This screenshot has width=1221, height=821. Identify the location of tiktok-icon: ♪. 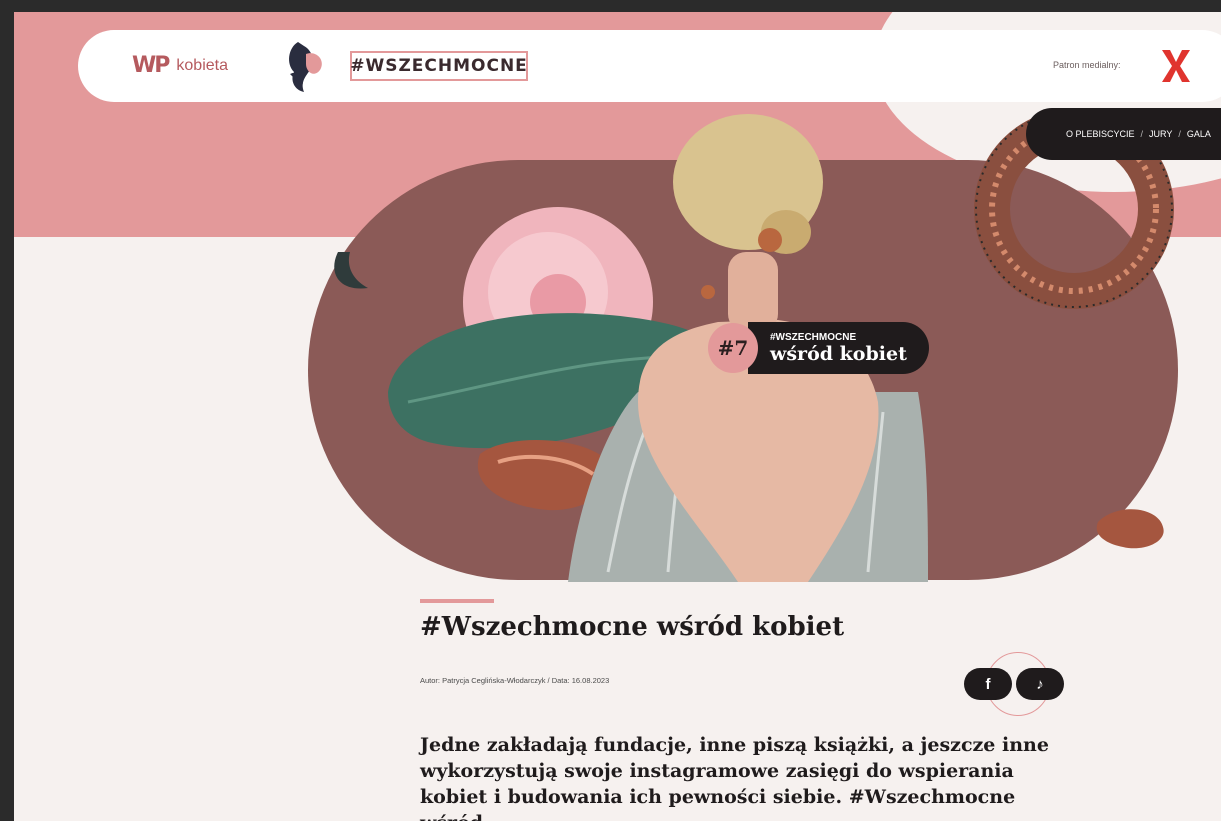
(1040, 684).